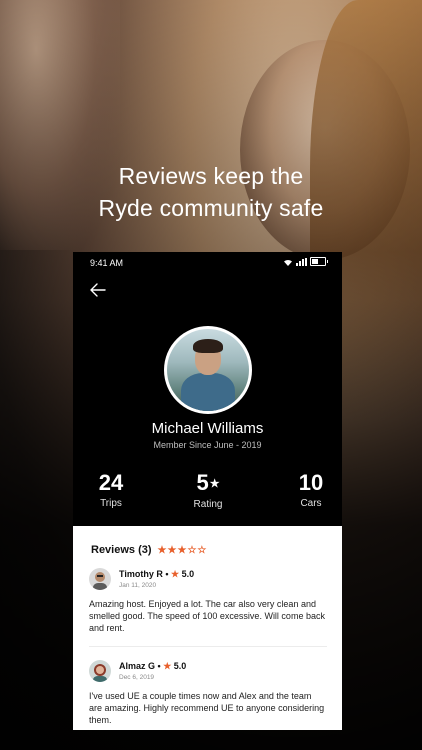  I want to click on stat-trips-value: 24, so click(111, 482).